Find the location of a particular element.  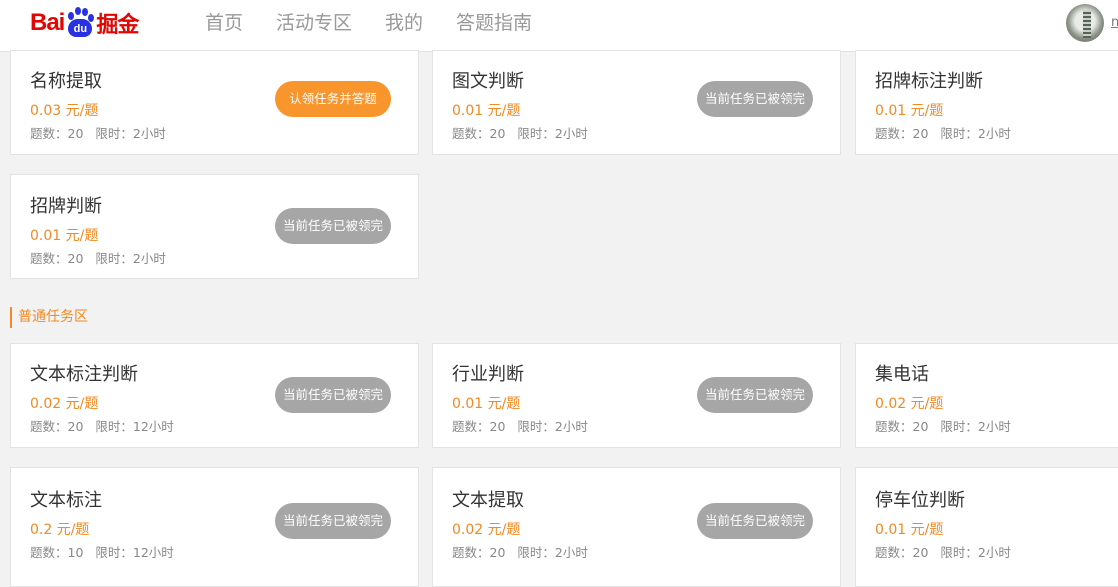

nav-guide: 答题指南 is located at coordinates (494, 23).